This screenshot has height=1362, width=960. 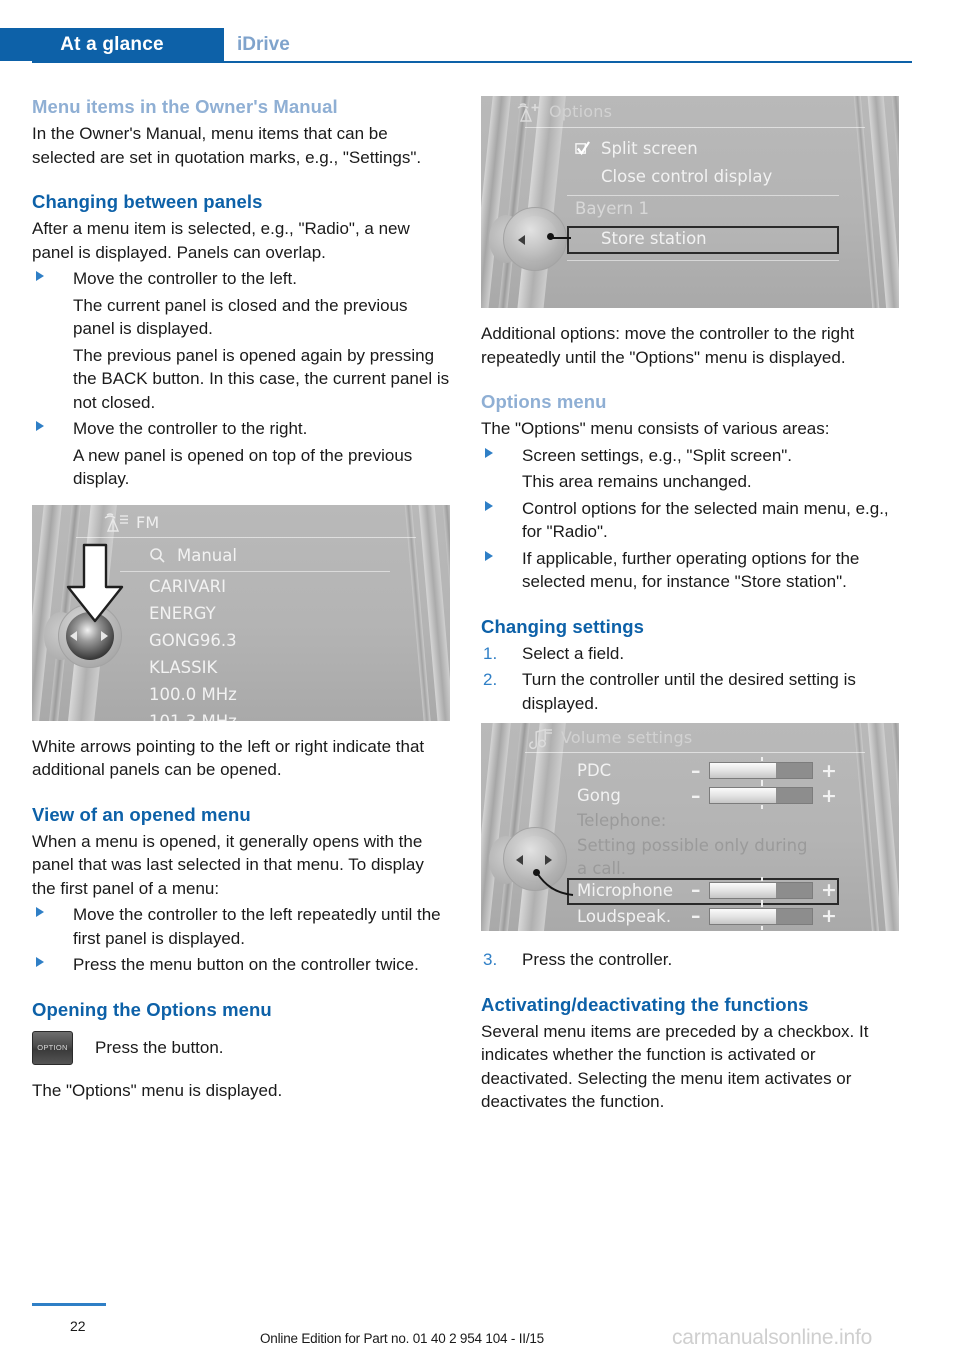 What do you see at coordinates (190, 428) in the screenshot?
I see `list-item-label: Move the controller to the right.` at bounding box center [190, 428].